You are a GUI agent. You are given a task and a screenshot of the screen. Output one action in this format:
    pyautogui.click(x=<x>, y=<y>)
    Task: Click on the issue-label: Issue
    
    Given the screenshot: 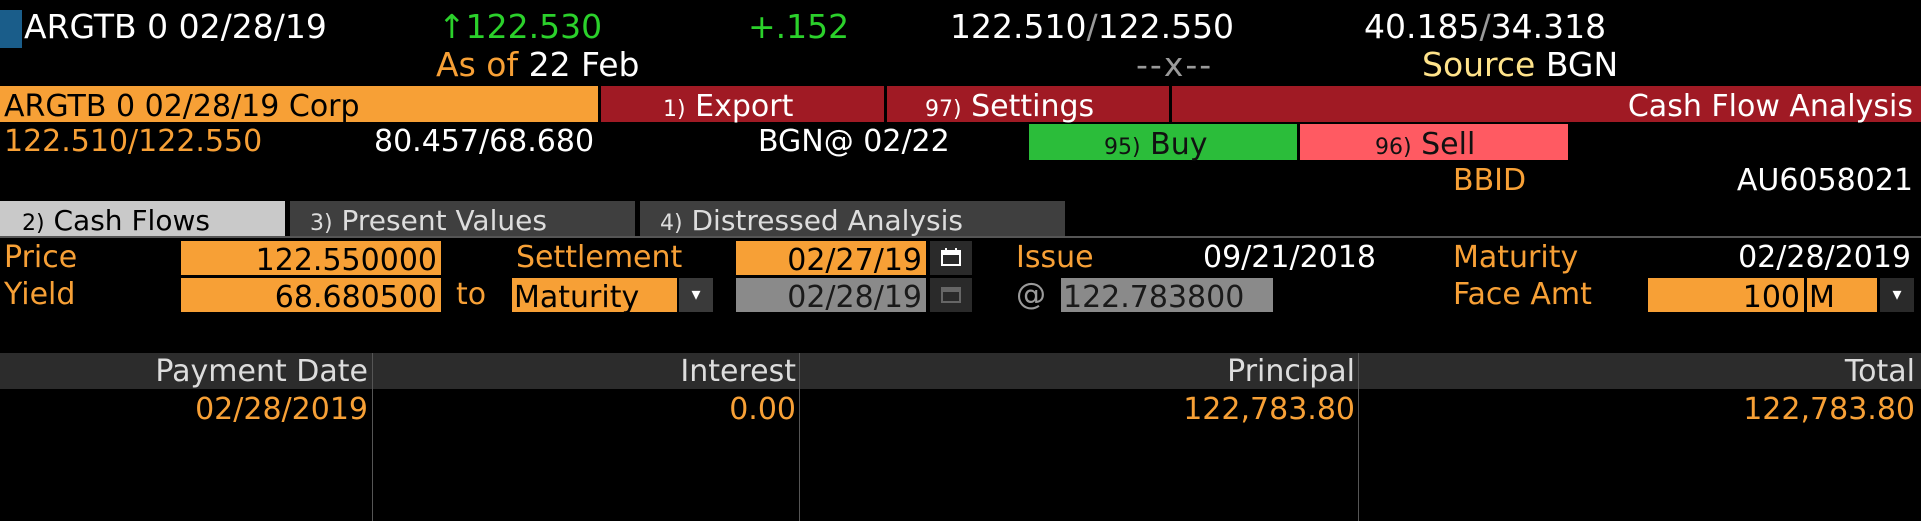 What is the action you would take?
    pyautogui.click(x=1055, y=257)
    